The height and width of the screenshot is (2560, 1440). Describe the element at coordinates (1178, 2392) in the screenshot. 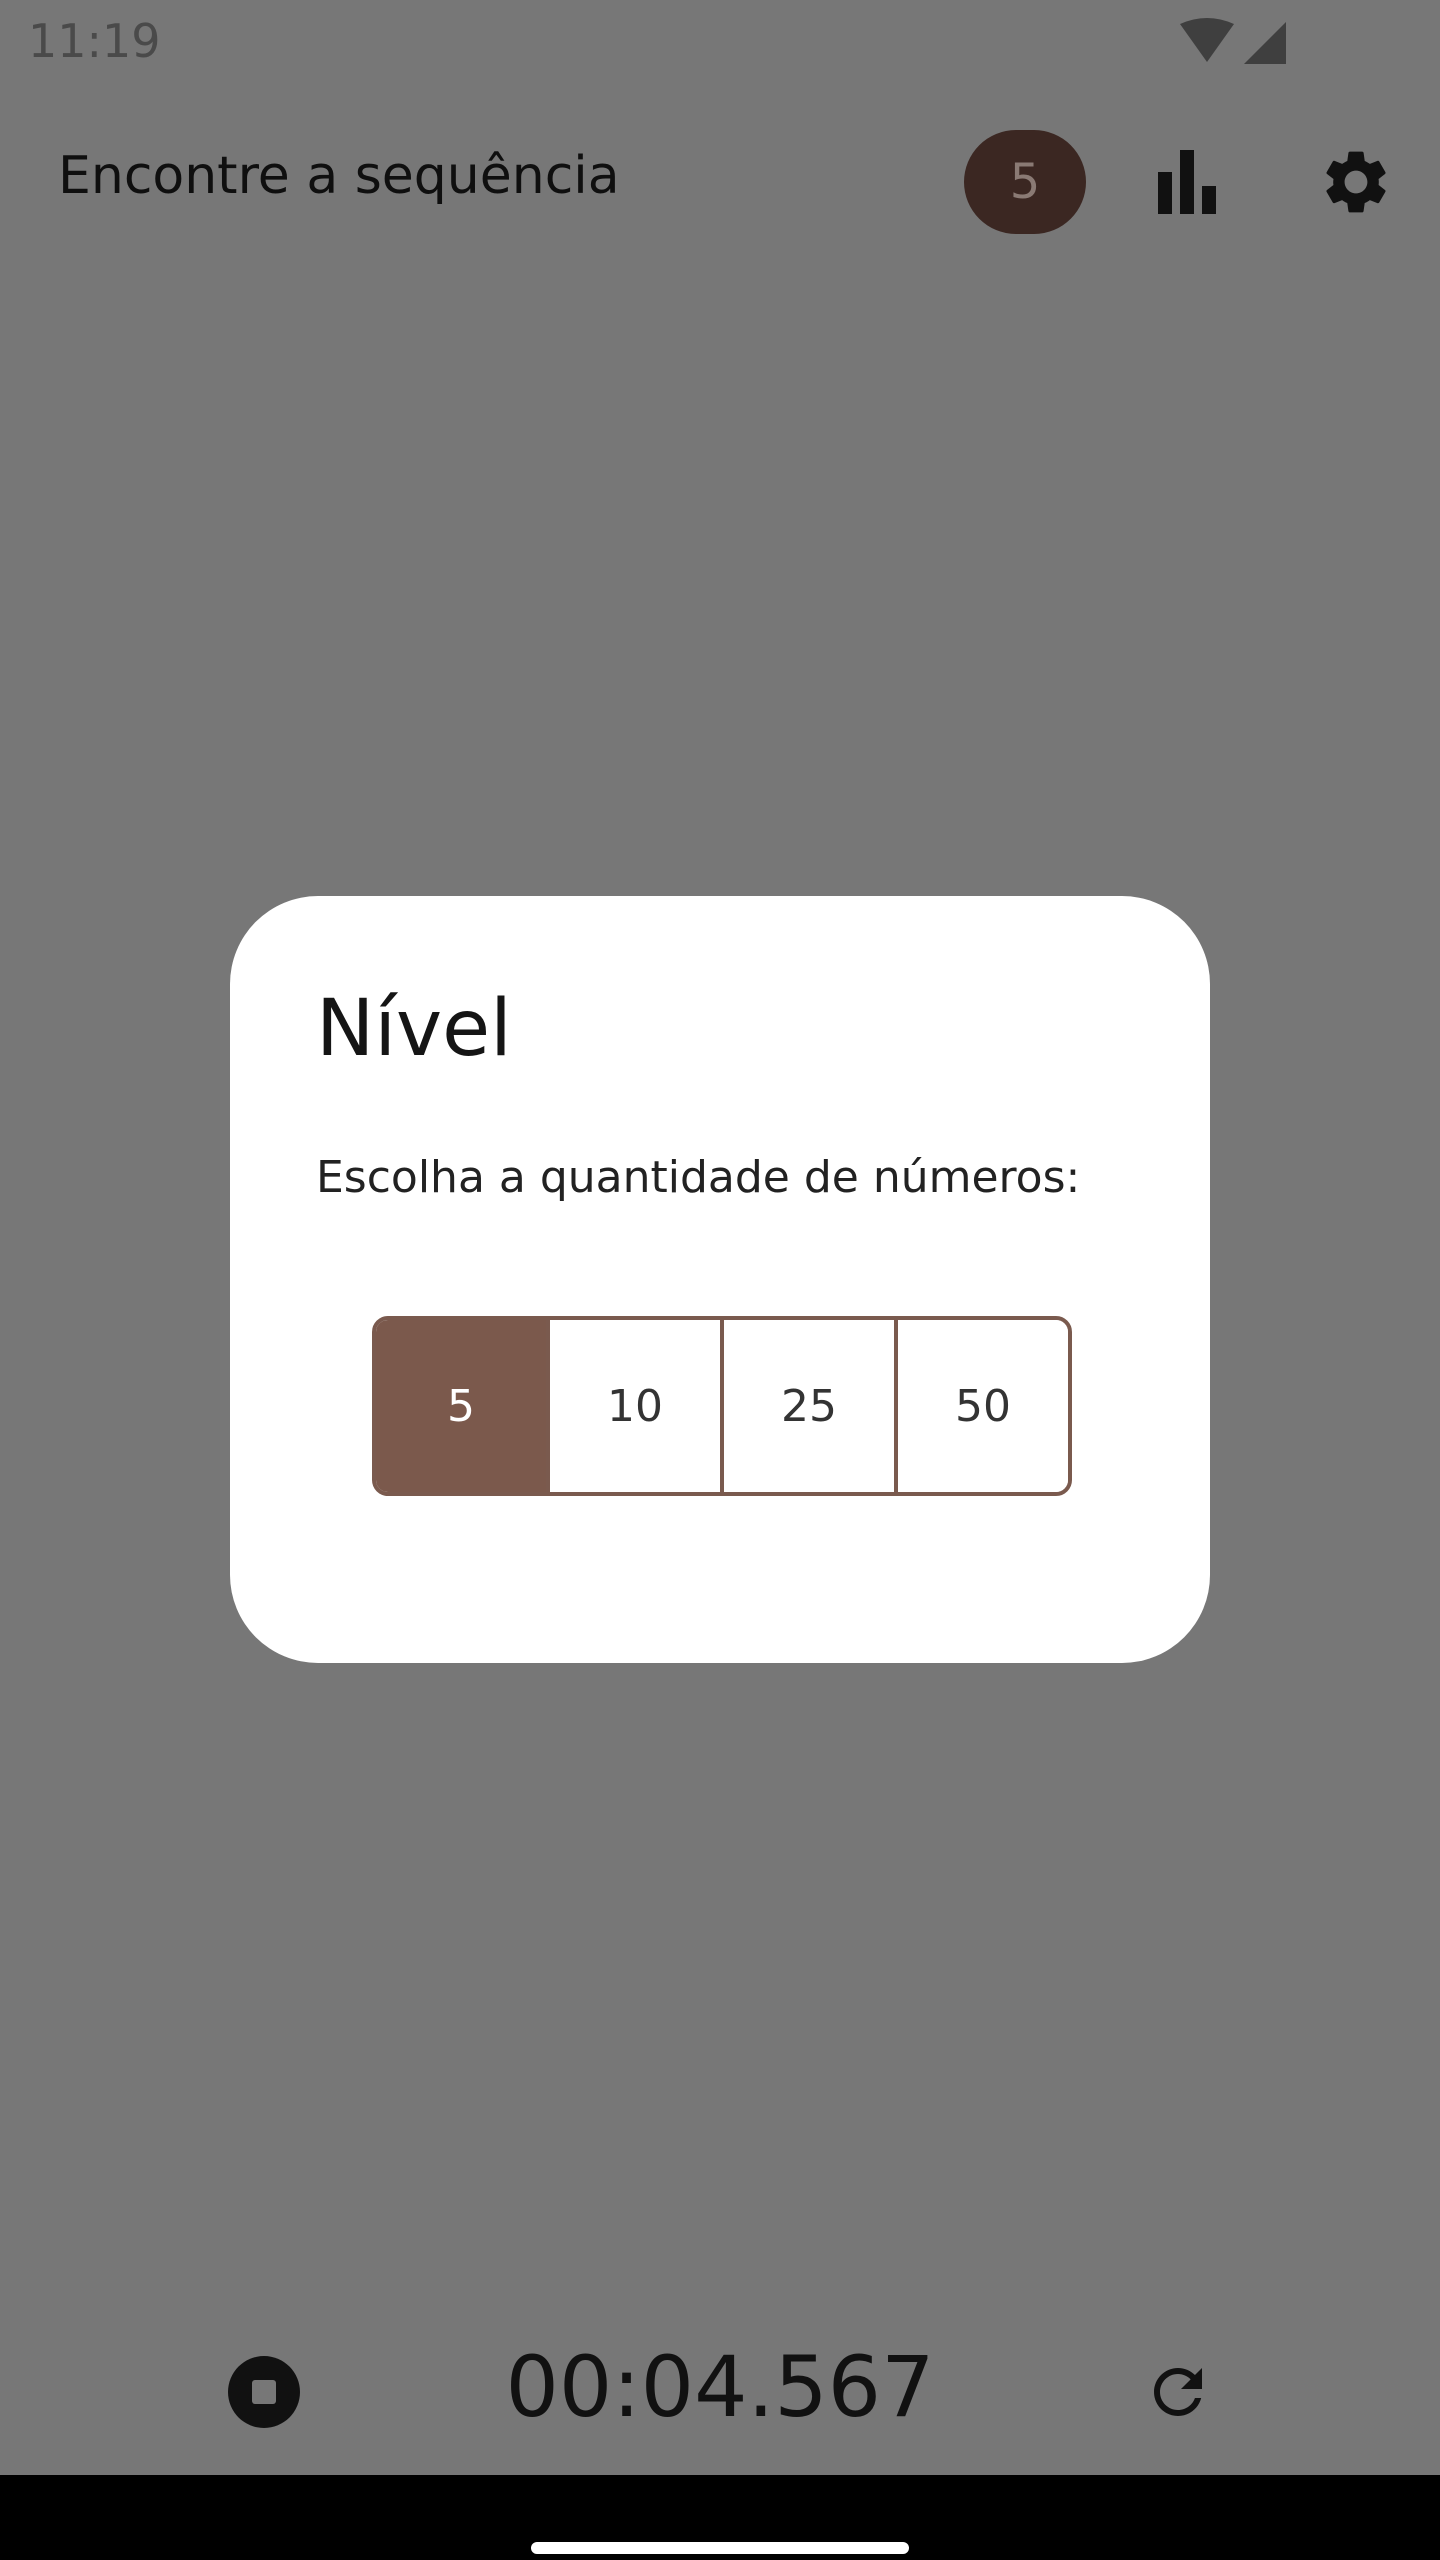

I see `refresh-icon` at that location.